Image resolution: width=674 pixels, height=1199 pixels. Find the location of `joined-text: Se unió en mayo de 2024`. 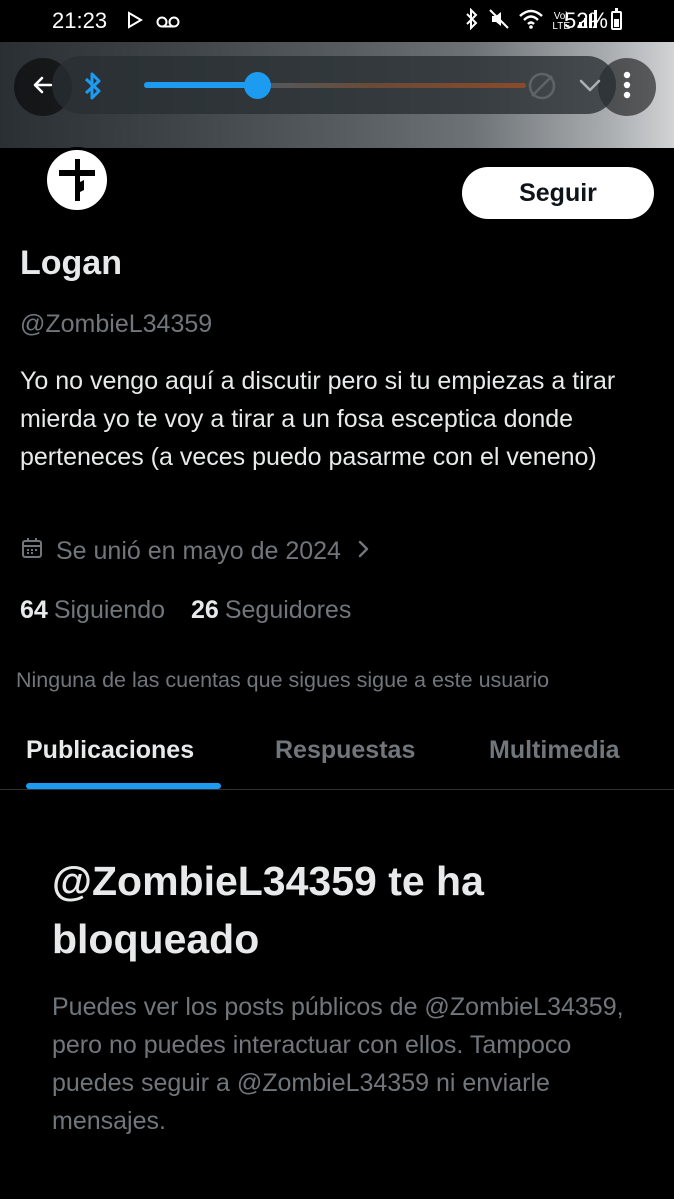

joined-text: Se unió en mayo de 2024 is located at coordinates (198, 551).